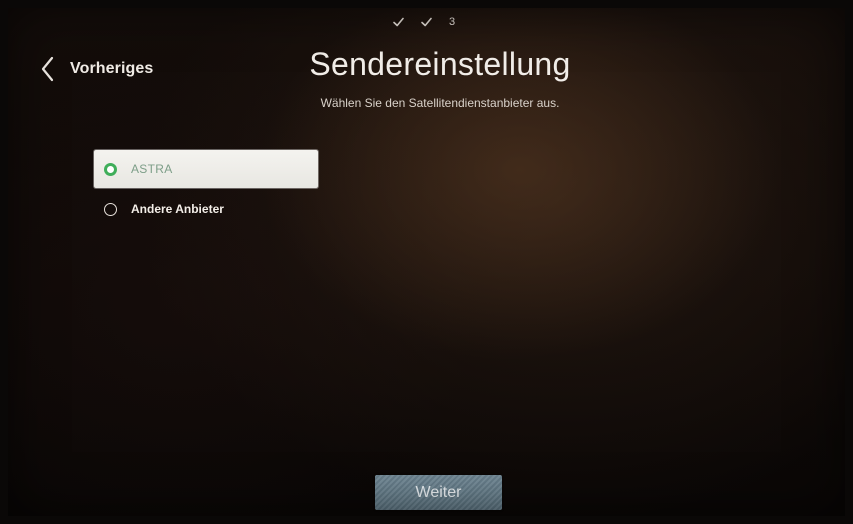 The width and height of the screenshot is (853, 524). What do you see at coordinates (440, 64) in the screenshot?
I see `page-title: Sendereinstellung` at bounding box center [440, 64].